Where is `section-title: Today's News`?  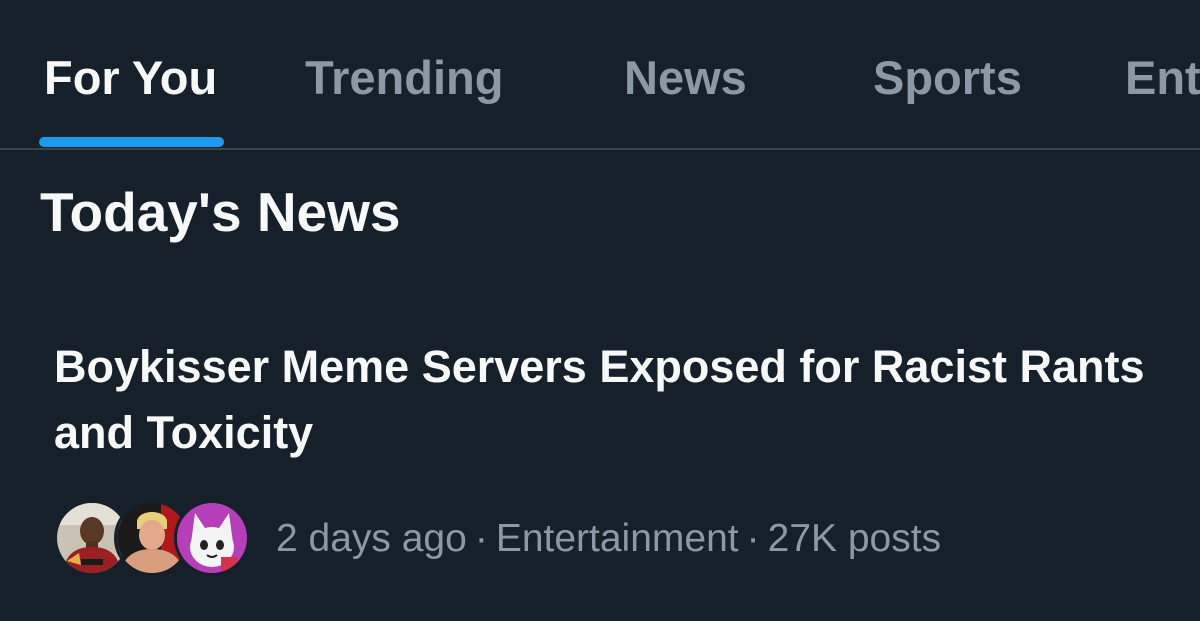 section-title: Today's News is located at coordinates (220, 212).